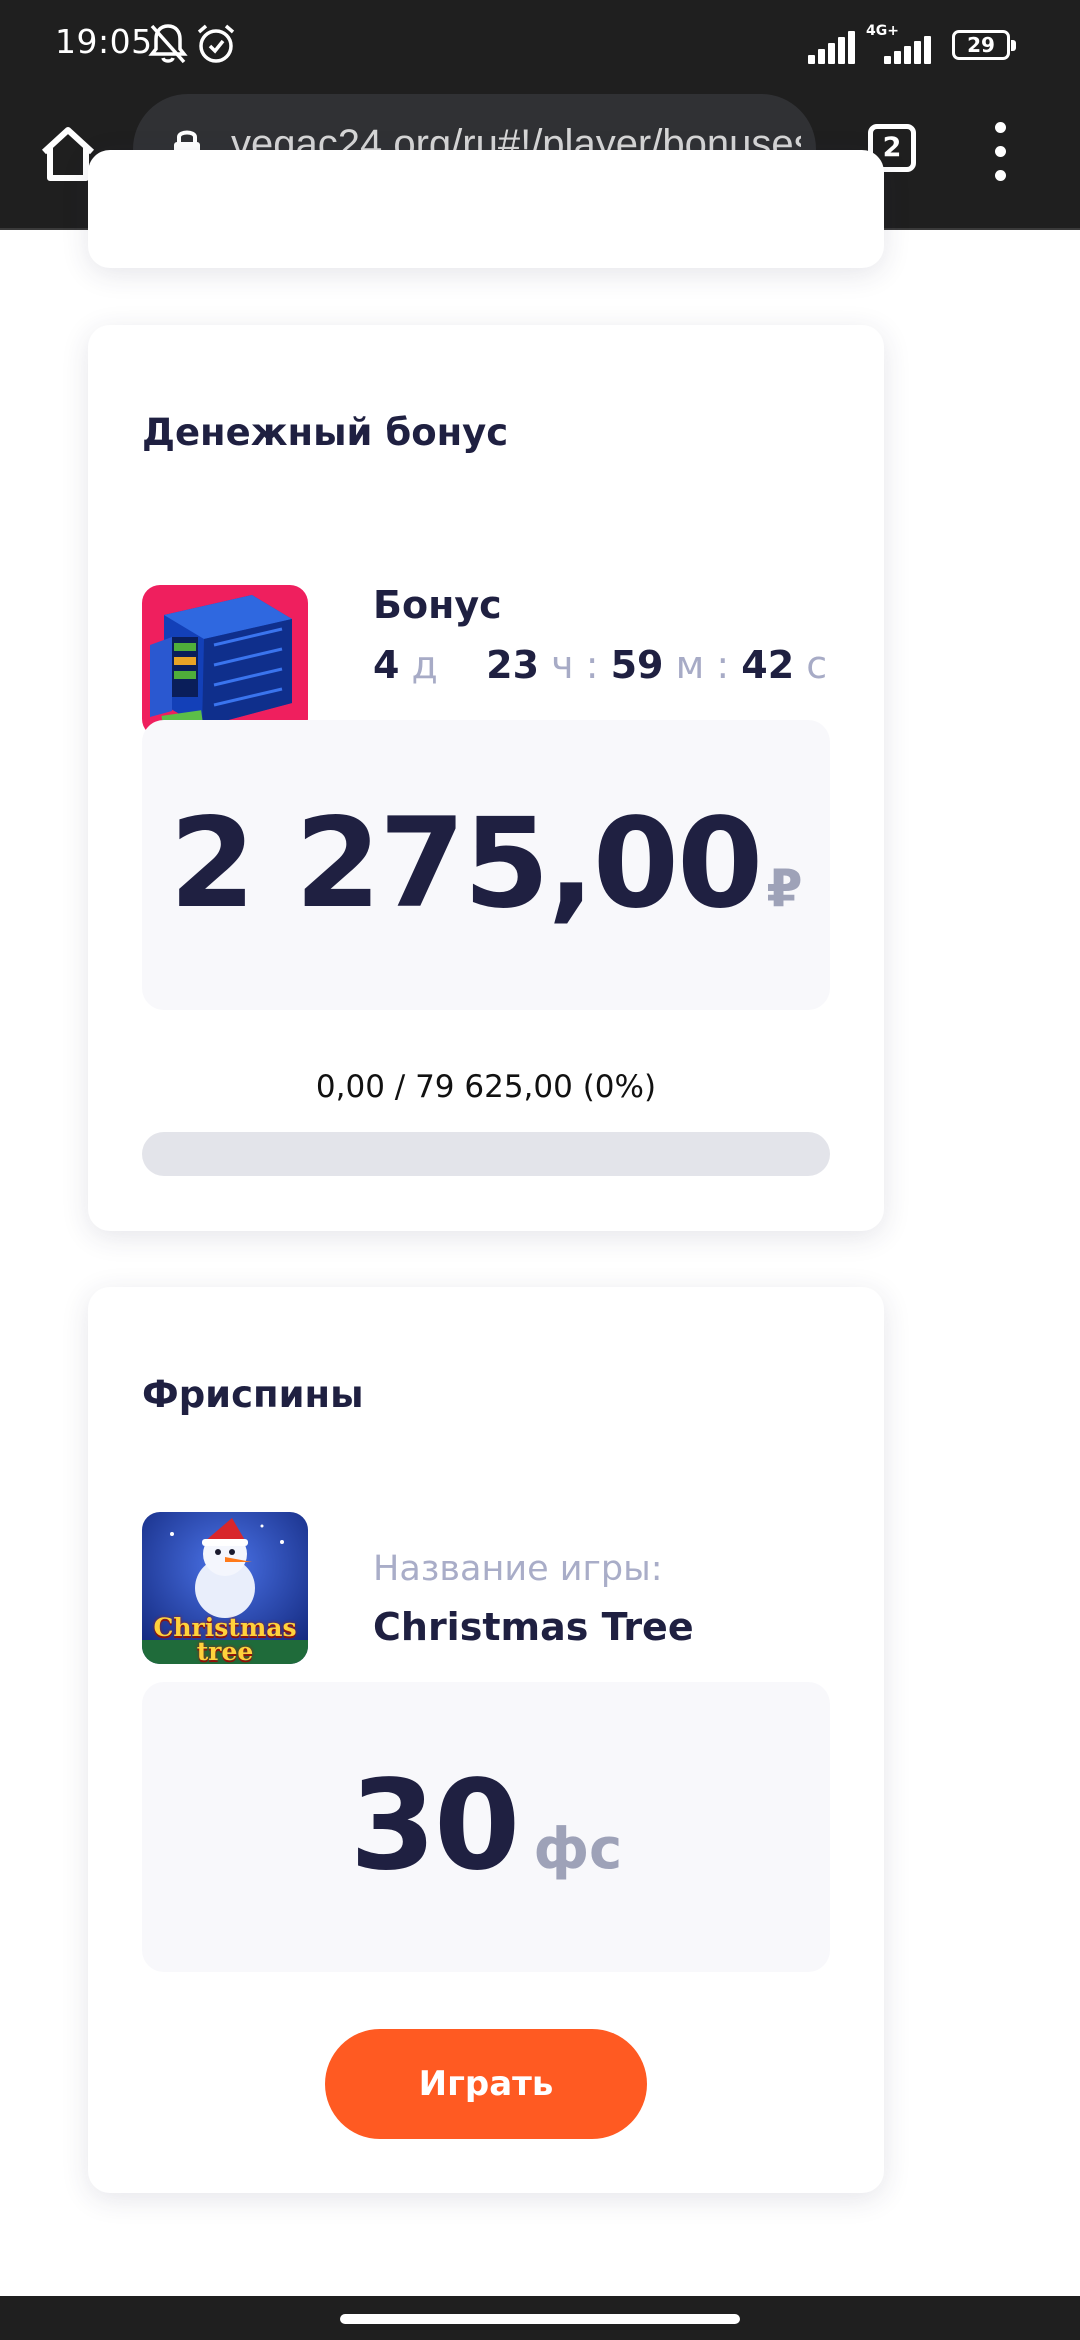 Image resolution: width=1080 pixels, height=2340 pixels. I want to click on bonus-timer: 4 д 23 ч : 59 м : 42 с, so click(600, 665).